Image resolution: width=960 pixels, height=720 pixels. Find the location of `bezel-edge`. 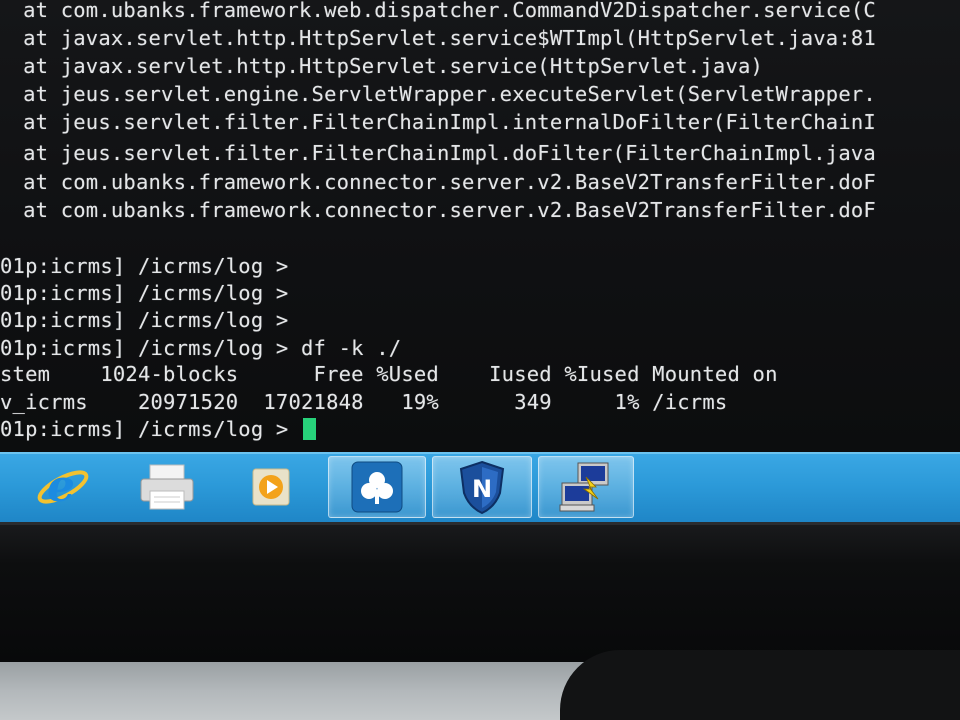

bezel-edge is located at coordinates (480, 523).